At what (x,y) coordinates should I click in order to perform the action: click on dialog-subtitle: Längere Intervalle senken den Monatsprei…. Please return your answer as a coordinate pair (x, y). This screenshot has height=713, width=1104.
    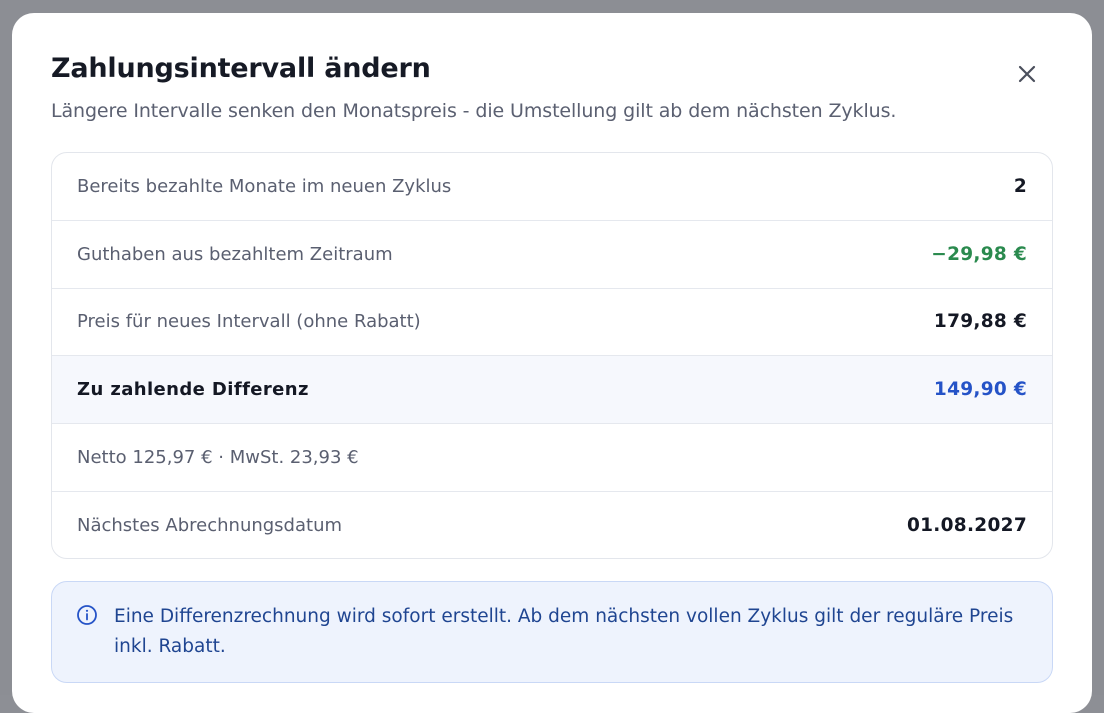
    Looking at the image, I should click on (474, 111).